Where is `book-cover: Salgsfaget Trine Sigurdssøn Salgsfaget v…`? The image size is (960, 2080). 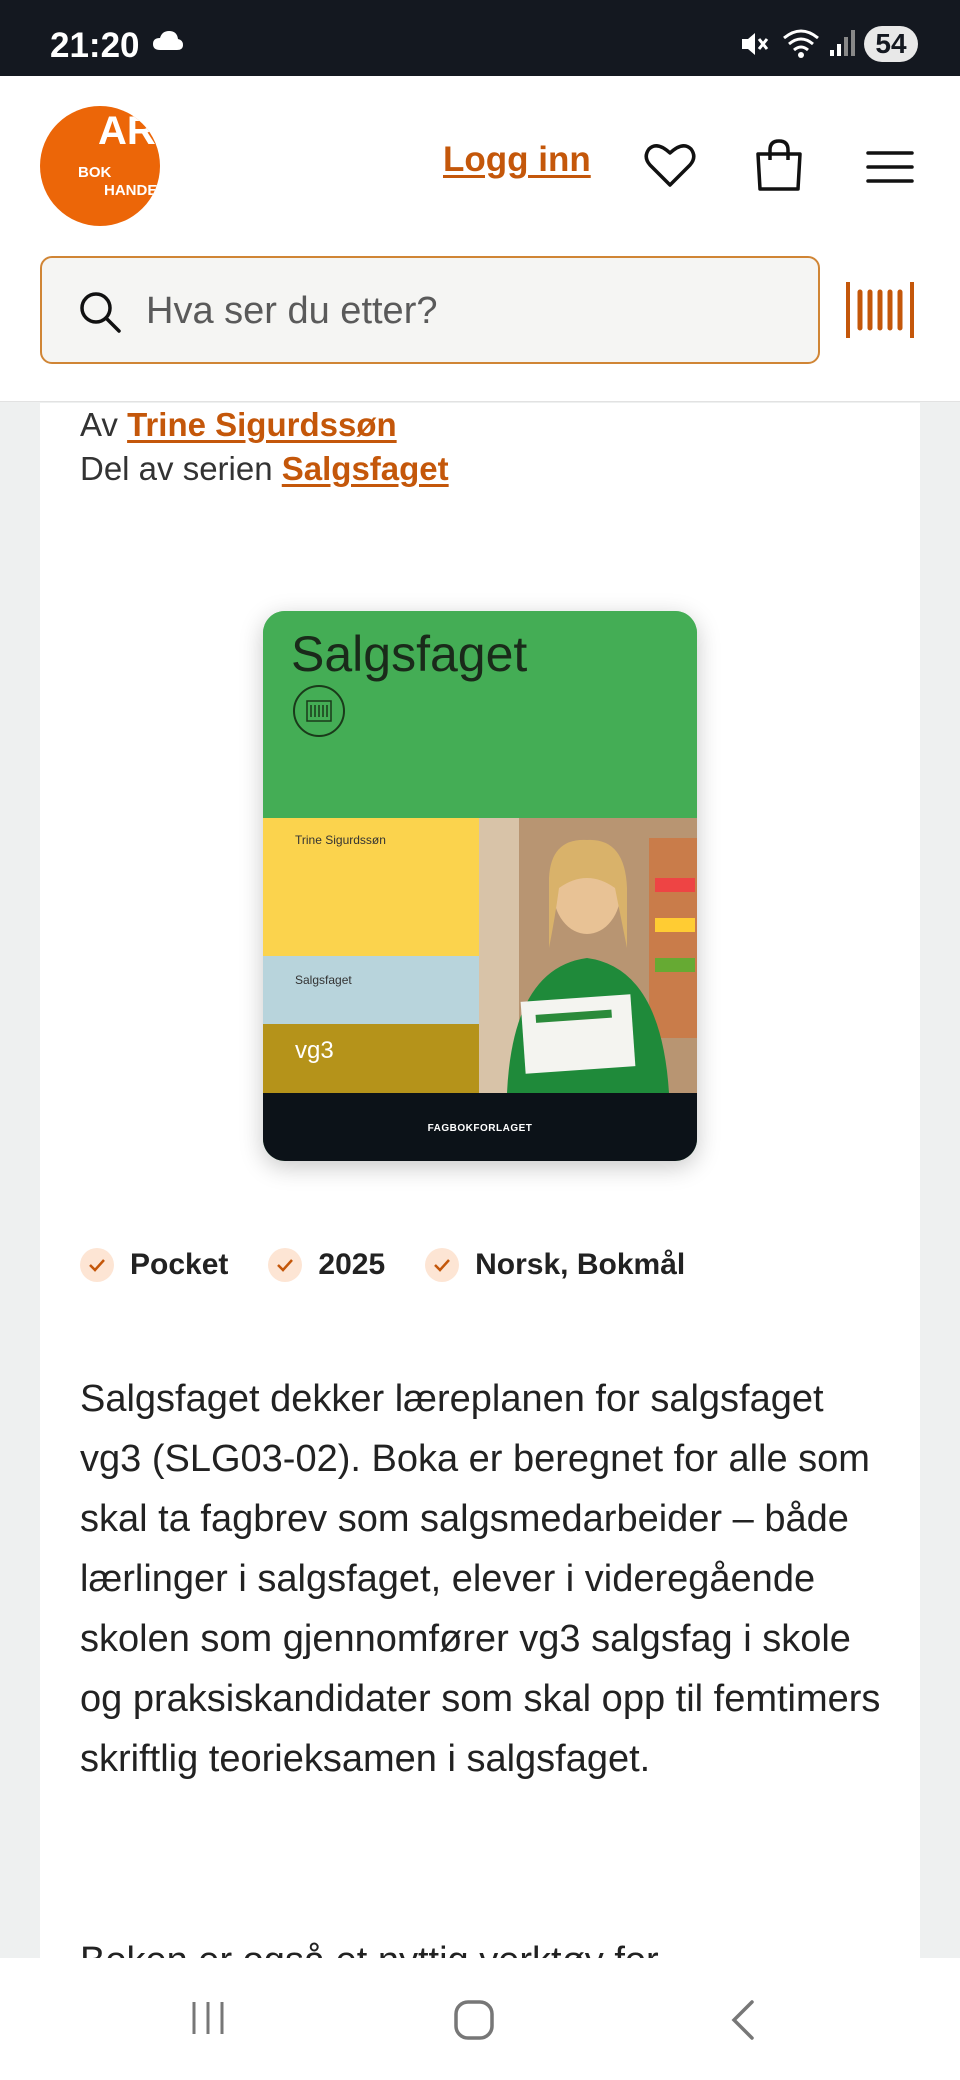 book-cover: Salgsfaget Trine Sigurdssøn Salgsfaget v… is located at coordinates (480, 886).